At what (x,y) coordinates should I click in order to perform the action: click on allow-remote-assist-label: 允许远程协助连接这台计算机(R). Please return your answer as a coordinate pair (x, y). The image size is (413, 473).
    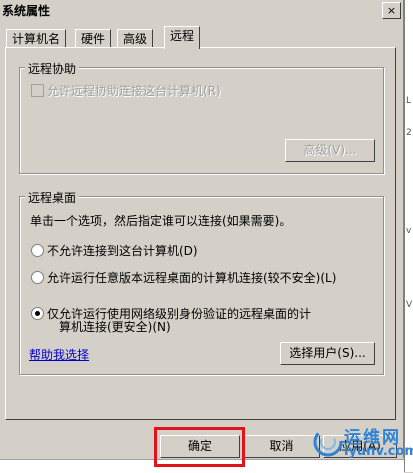
    Looking at the image, I should click on (134, 91).